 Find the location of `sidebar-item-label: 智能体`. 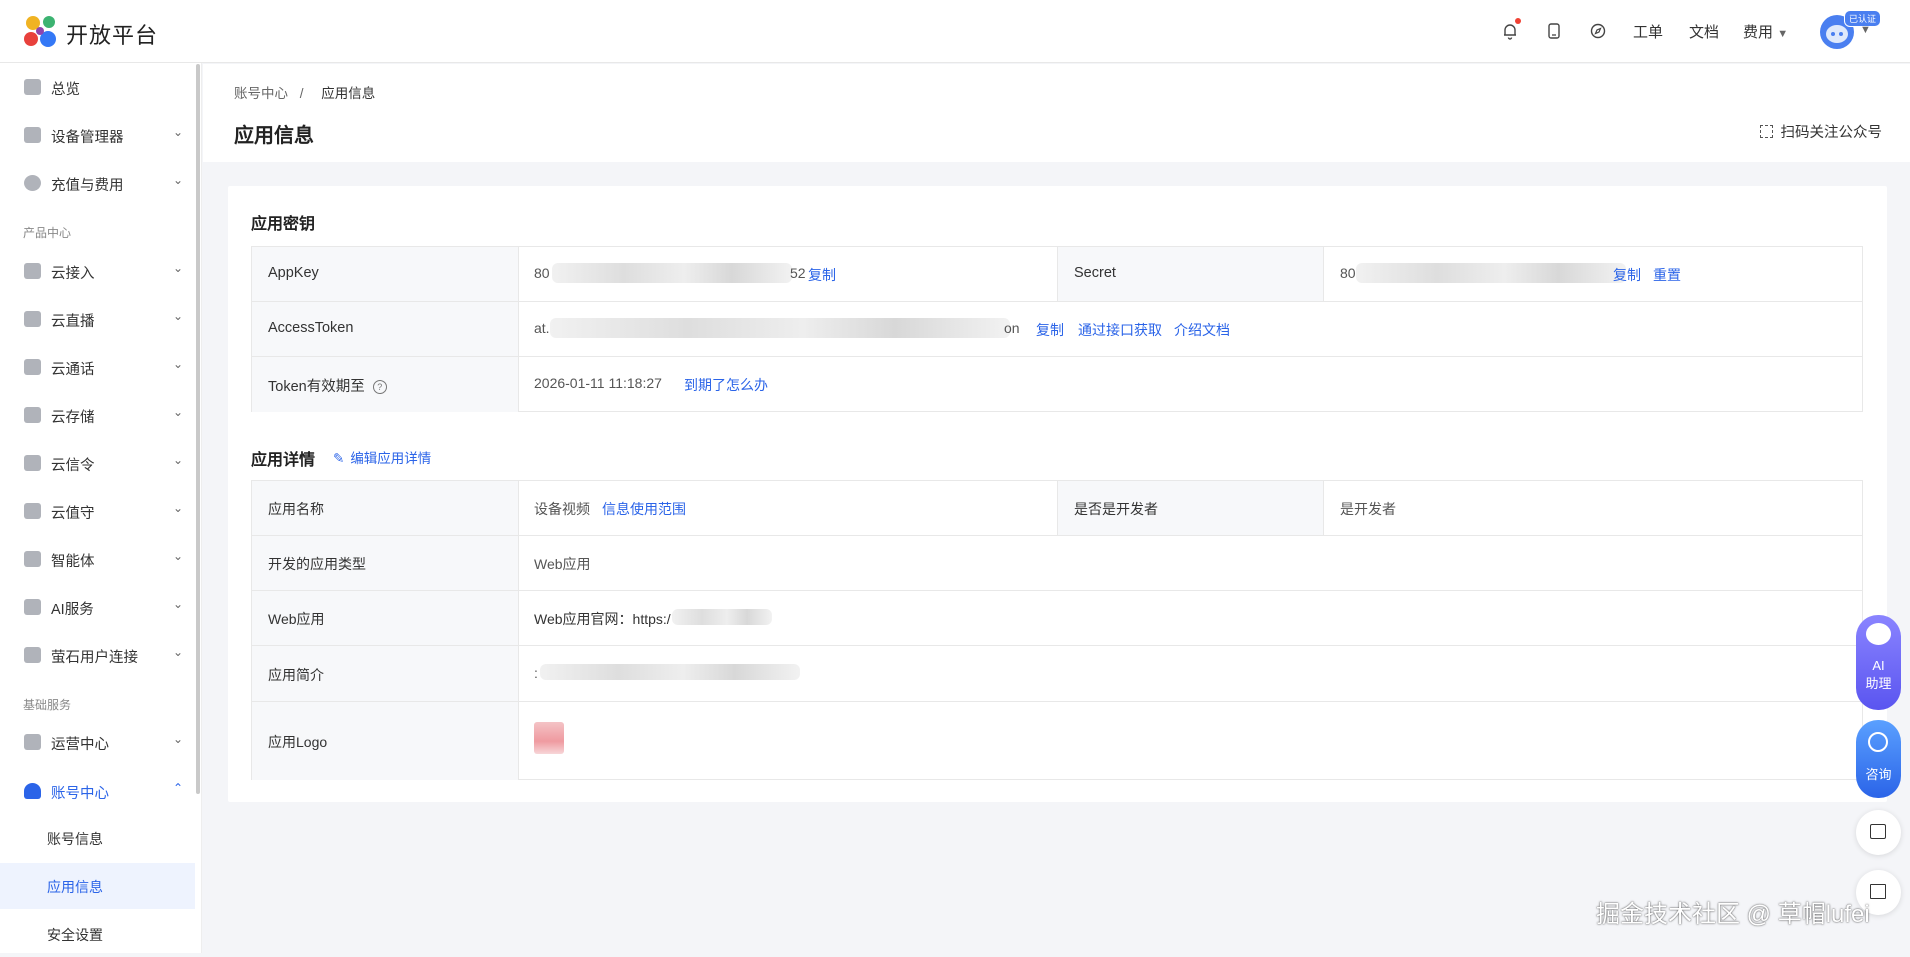

sidebar-item-label: 智能体 is located at coordinates (73, 562).